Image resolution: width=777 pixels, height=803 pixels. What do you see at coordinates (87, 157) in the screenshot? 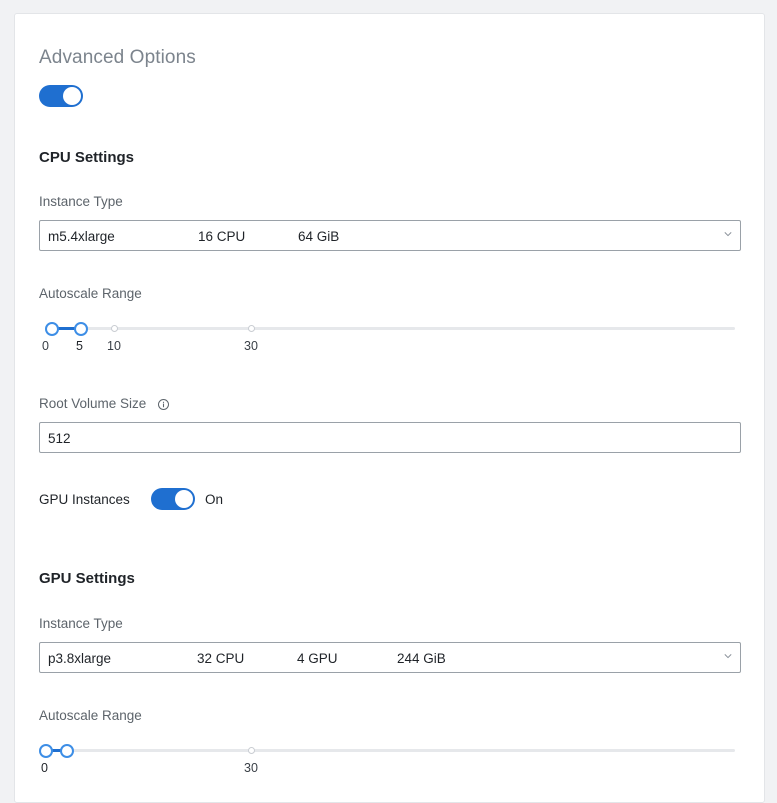
I see `cpu-settings-title: CPU Settings` at bounding box center [87, 157].